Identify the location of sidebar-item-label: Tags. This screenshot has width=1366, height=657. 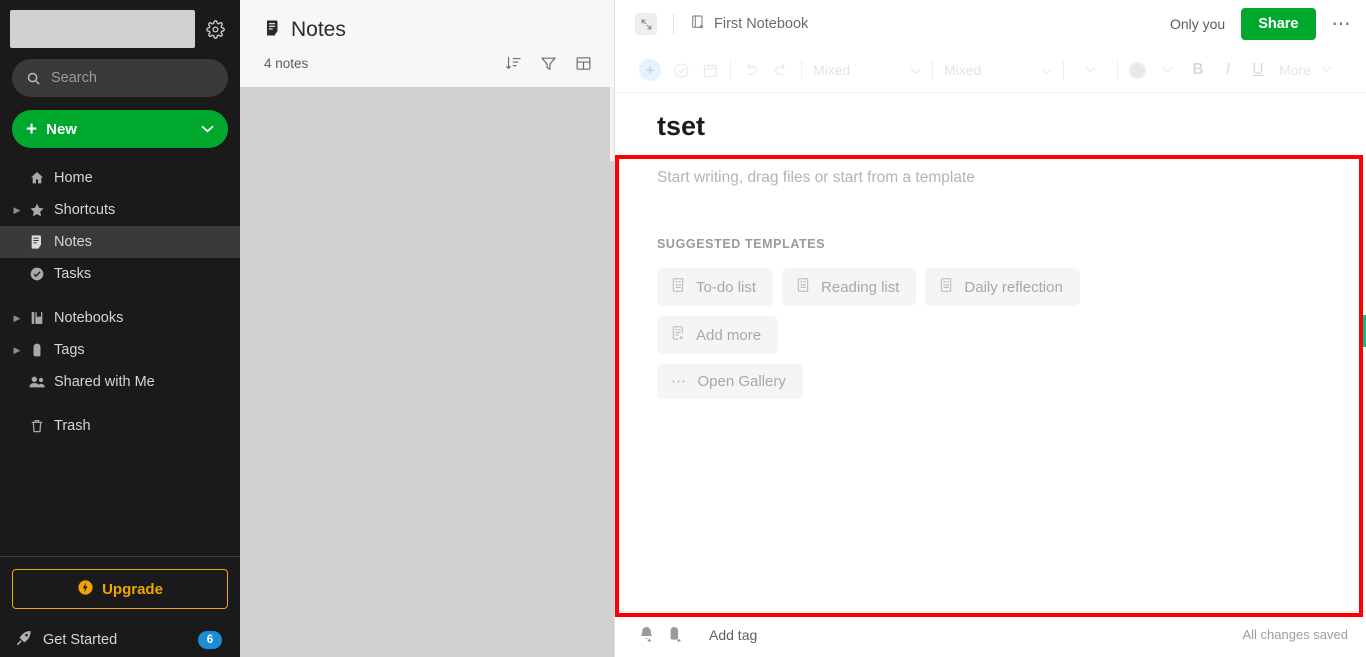
(69, 349).